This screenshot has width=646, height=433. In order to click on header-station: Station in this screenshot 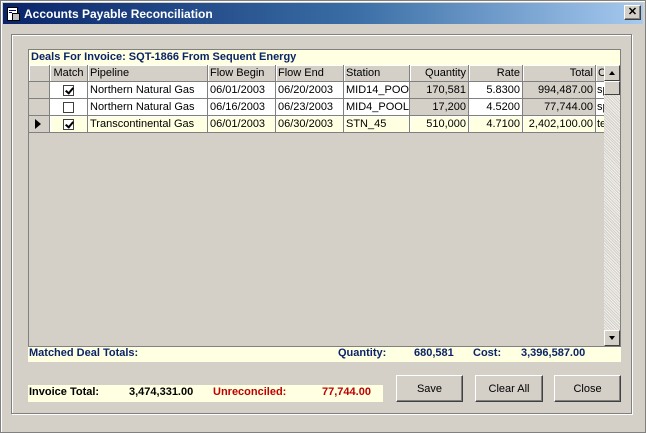, I will do `click(377, 73)`.